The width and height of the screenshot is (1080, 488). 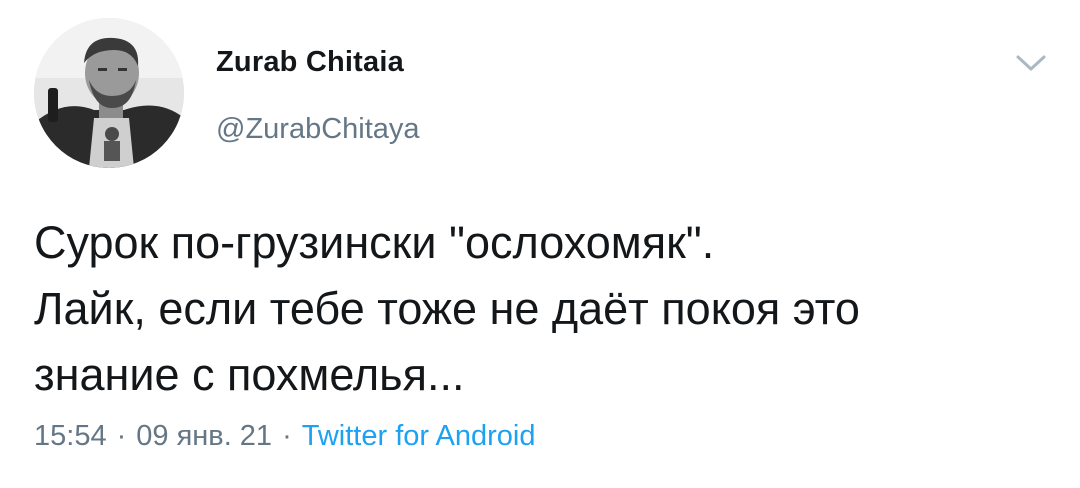 I want to click on tweet-date: 09 янв. 21, so click(x=204, y=436).